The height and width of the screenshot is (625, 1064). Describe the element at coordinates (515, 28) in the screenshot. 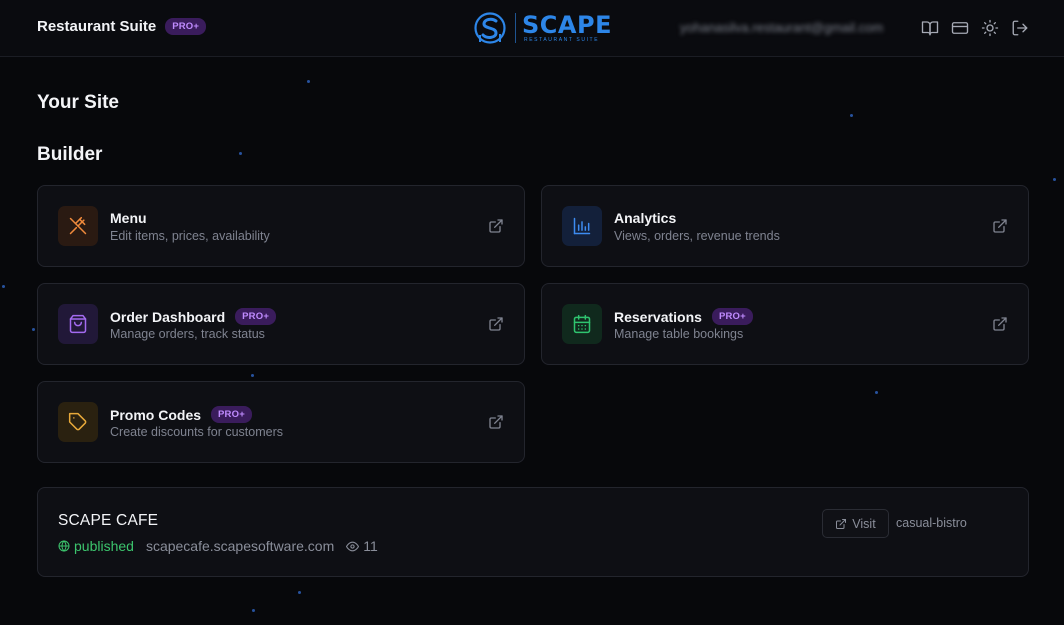

I see `logo-separator` at that location.